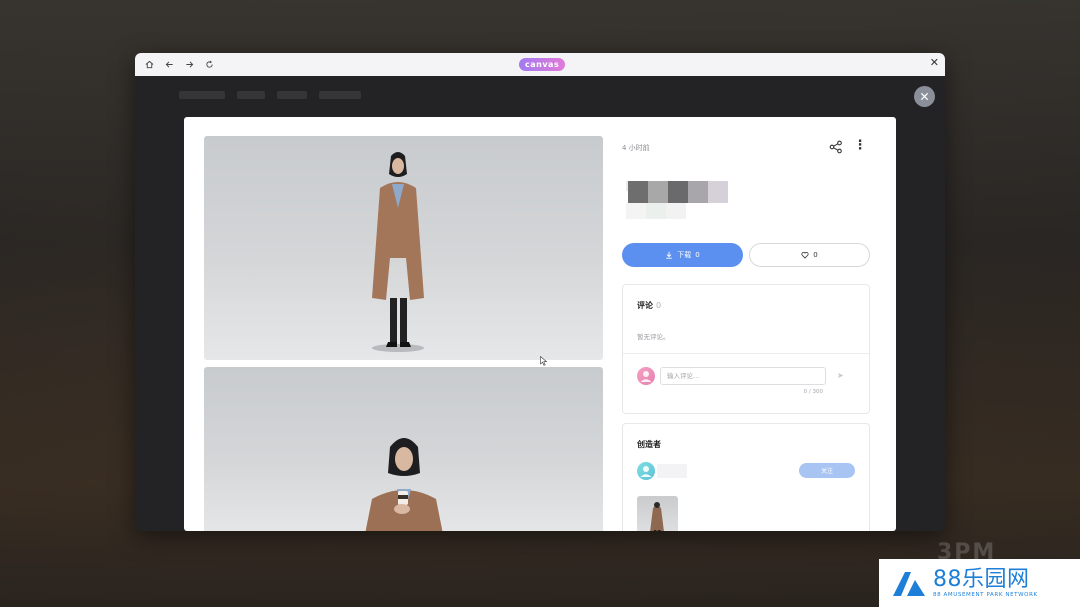 The width and height of the screenshot is (1080, 607). I want to click on mouse-cursor-icon, so click(544, 361).